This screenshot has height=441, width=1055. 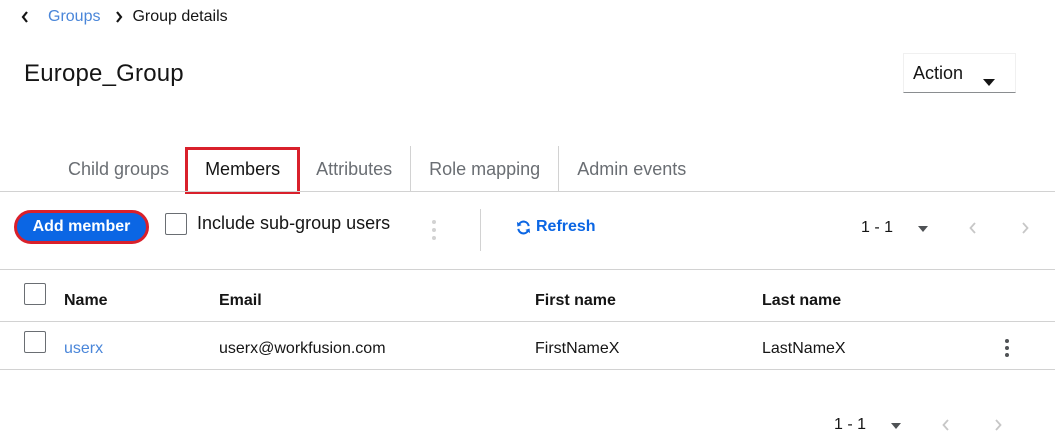 What do you see at coordinates (180, 16) in the screenshot?
I see `breadcrumb-current: Group details` at bounding box center [180, 16].